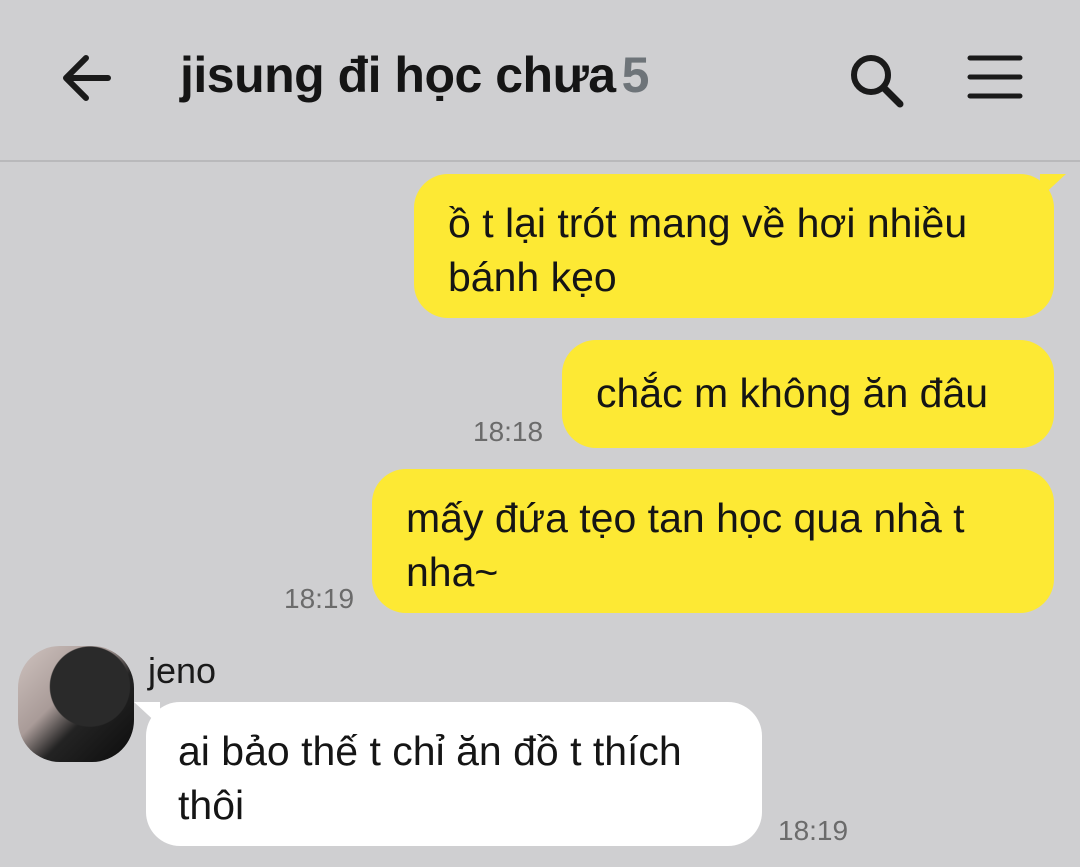 The width and height of the screenshot is (1080, 867). I want to click on message-text-line: bánh kẹo, so click(532, 277).